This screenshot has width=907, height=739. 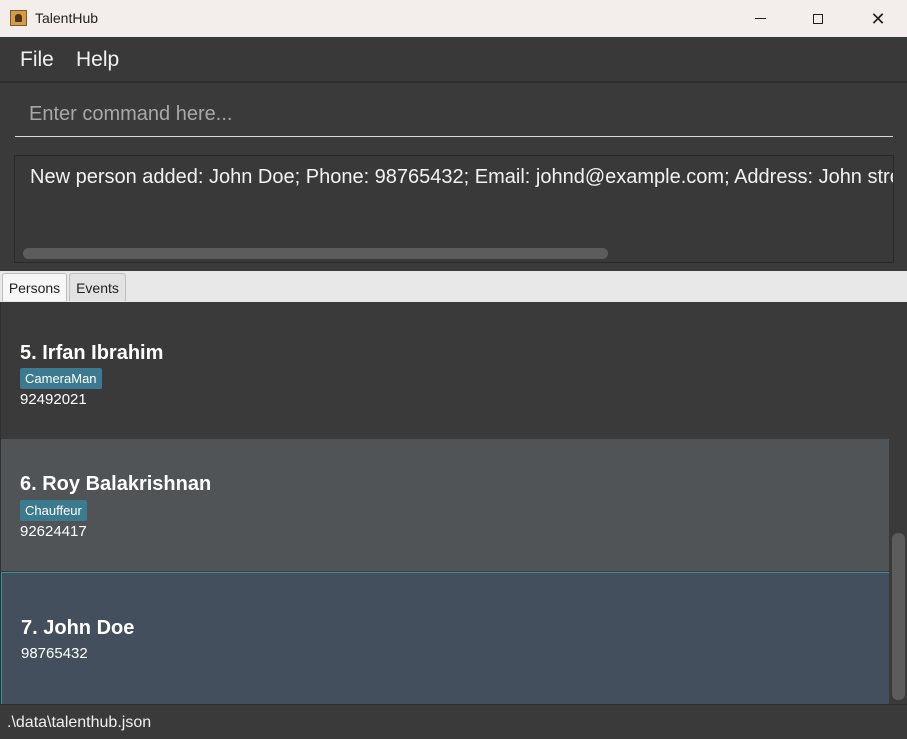 What do you see at coordinates (53, 510) in the screenshot?
I see `person-tag: Chauffeur` at bounding box center [53, 510].